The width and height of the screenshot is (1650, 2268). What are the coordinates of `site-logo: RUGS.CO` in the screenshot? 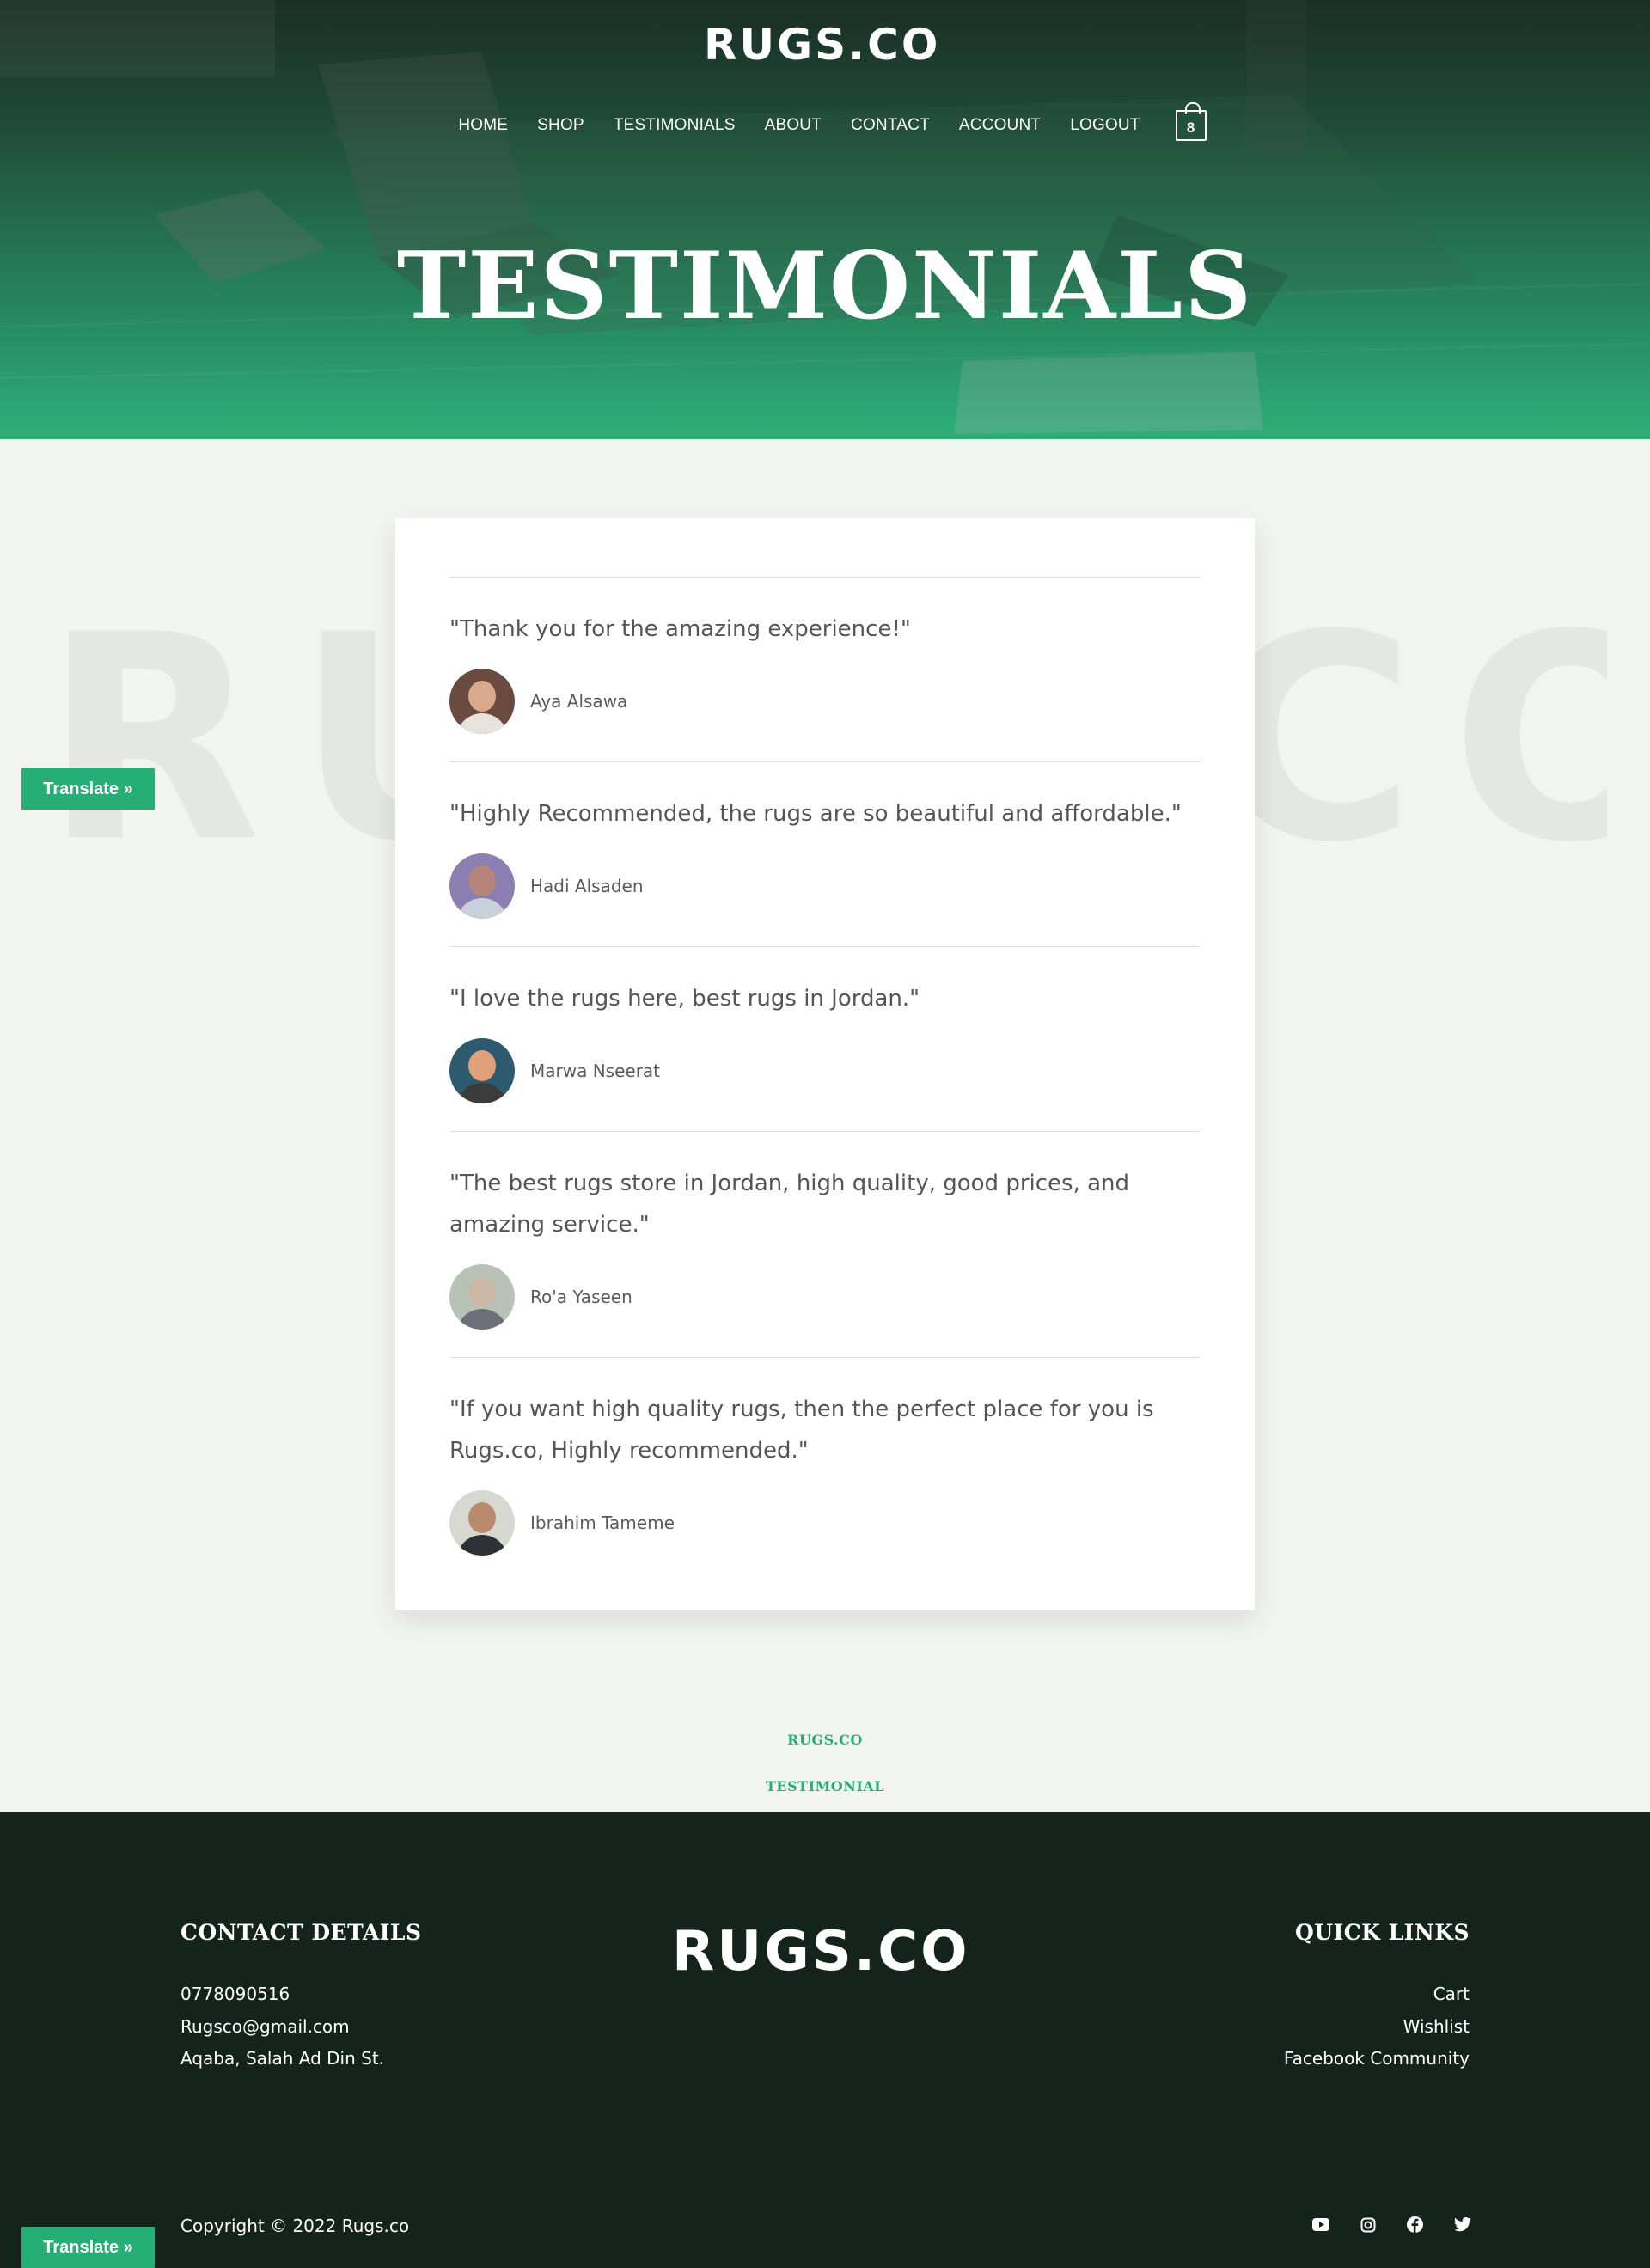 It's located at (822, 45).